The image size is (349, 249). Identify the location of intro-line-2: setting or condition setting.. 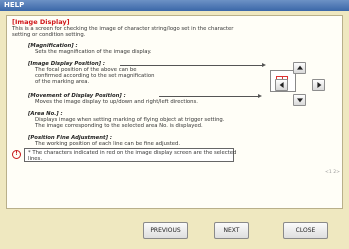
(49, 35).